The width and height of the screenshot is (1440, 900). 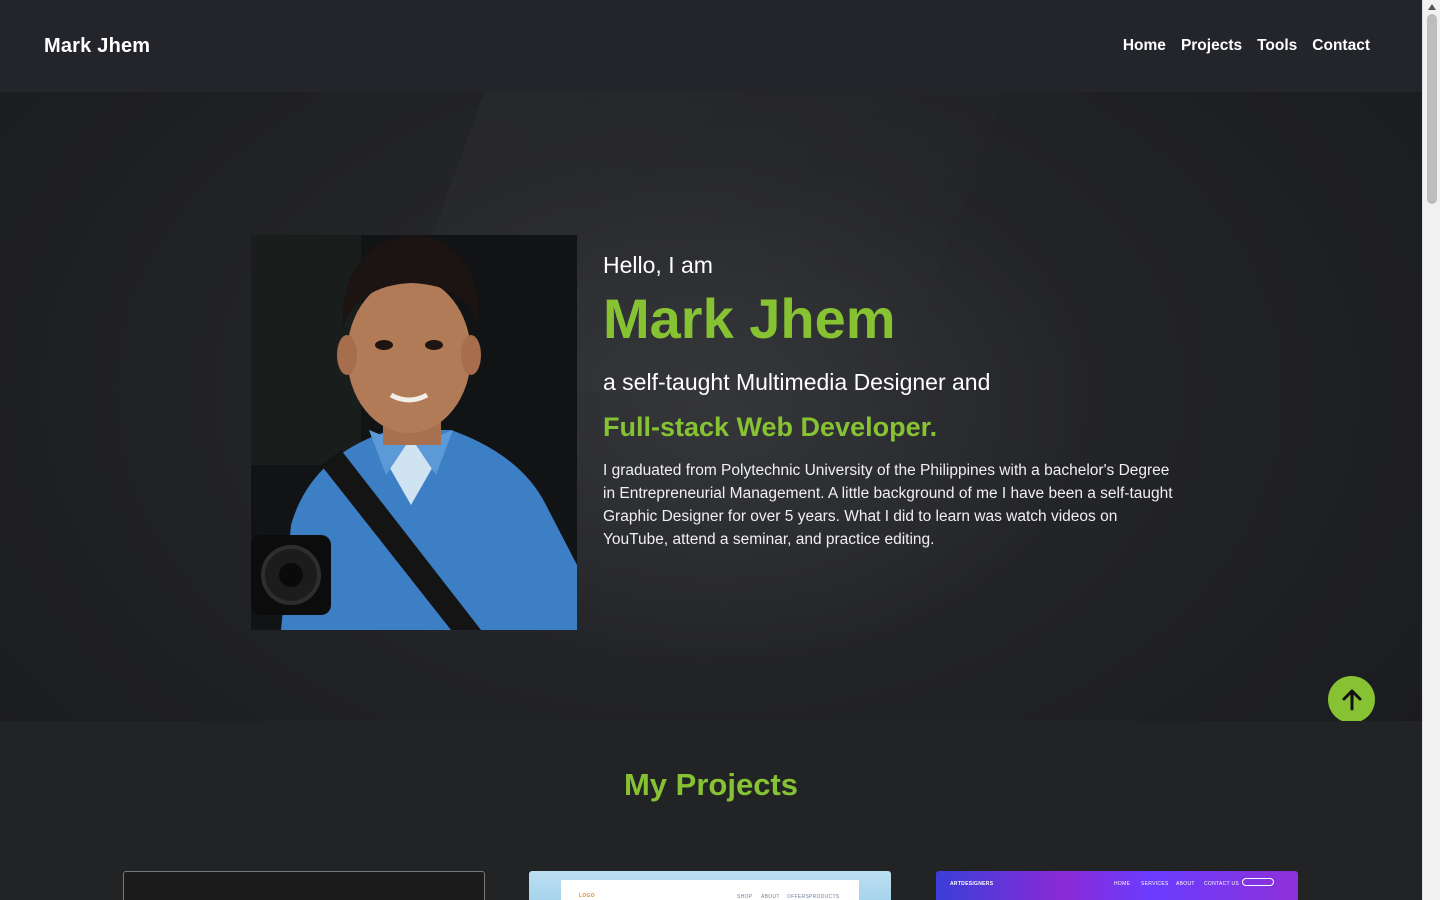 I want to click on tagline-secondary: Full-stack Web Developer., so click(x=770, y=427).